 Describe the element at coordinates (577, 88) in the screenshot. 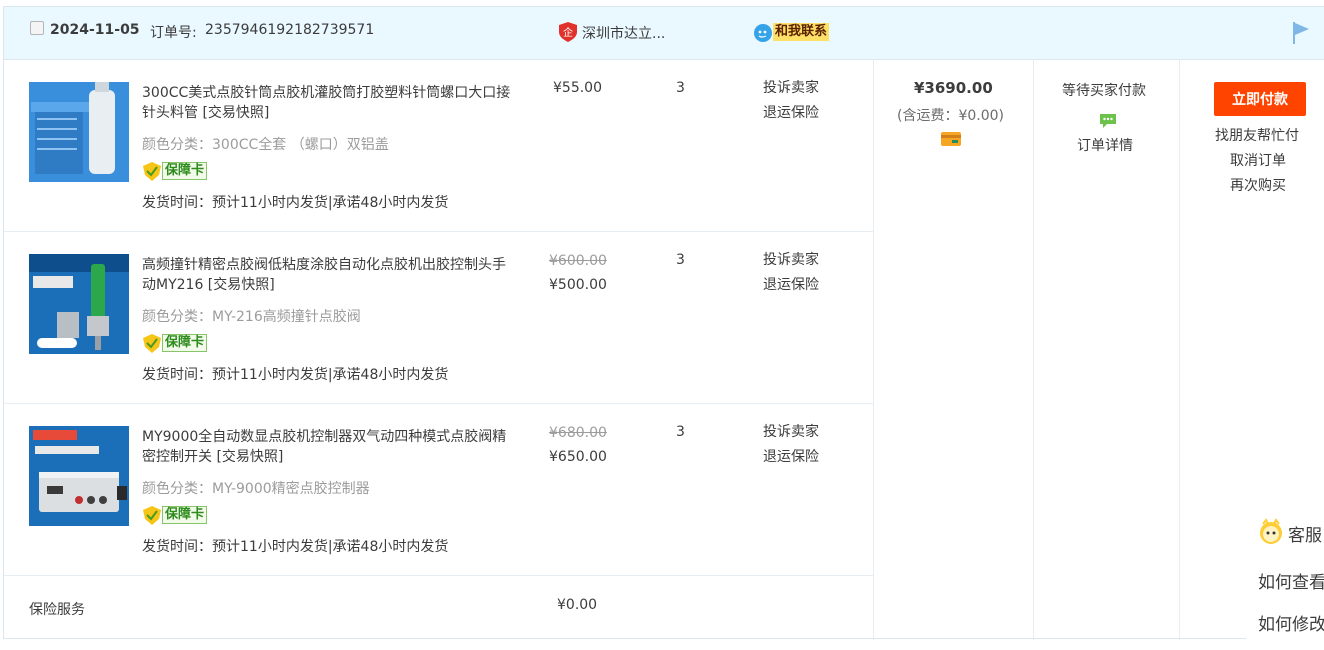

I see `unit-price: ¥55.00` at that location.